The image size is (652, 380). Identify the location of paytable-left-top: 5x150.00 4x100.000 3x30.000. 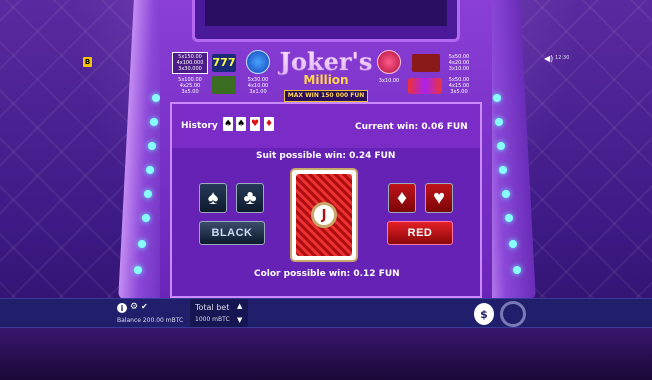
(190, 63).